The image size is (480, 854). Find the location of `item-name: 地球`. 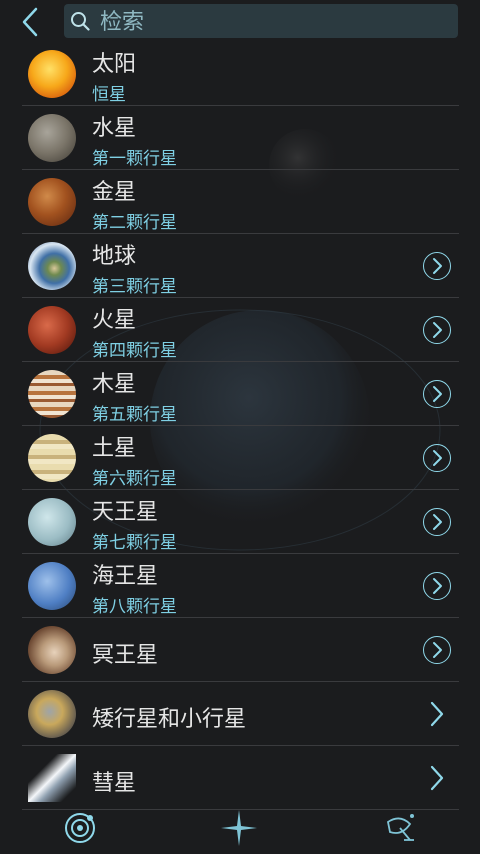

item-name: 地球 is located at coordinates (114, 256).